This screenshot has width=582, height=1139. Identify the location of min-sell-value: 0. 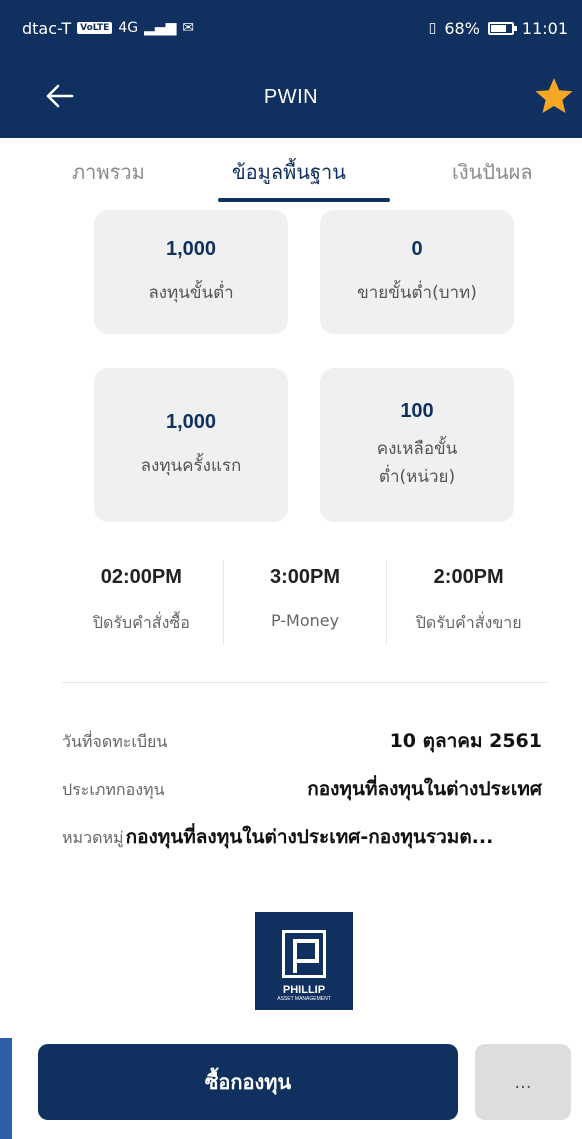
(417, 248).